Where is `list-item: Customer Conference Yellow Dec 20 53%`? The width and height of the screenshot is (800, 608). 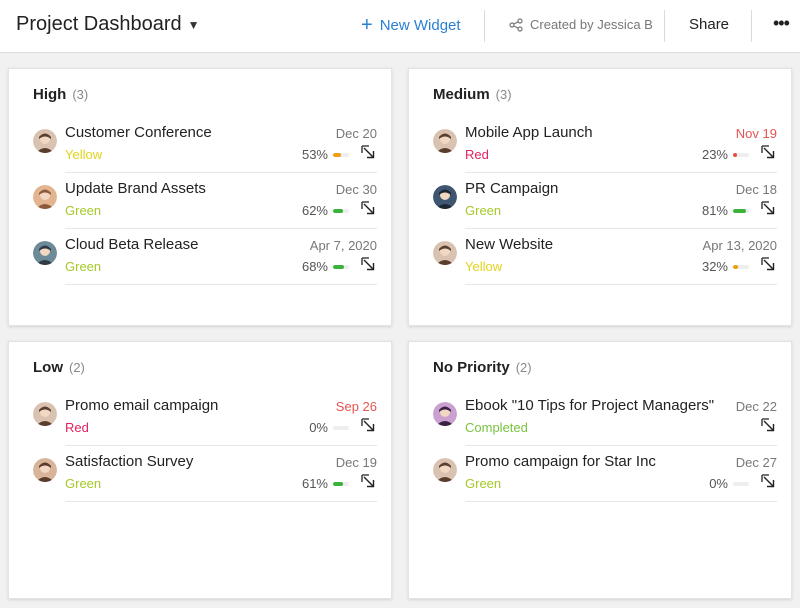
list-item: Customer Conference Yellow Dec 20 53% is located at coordinates (205, 145).